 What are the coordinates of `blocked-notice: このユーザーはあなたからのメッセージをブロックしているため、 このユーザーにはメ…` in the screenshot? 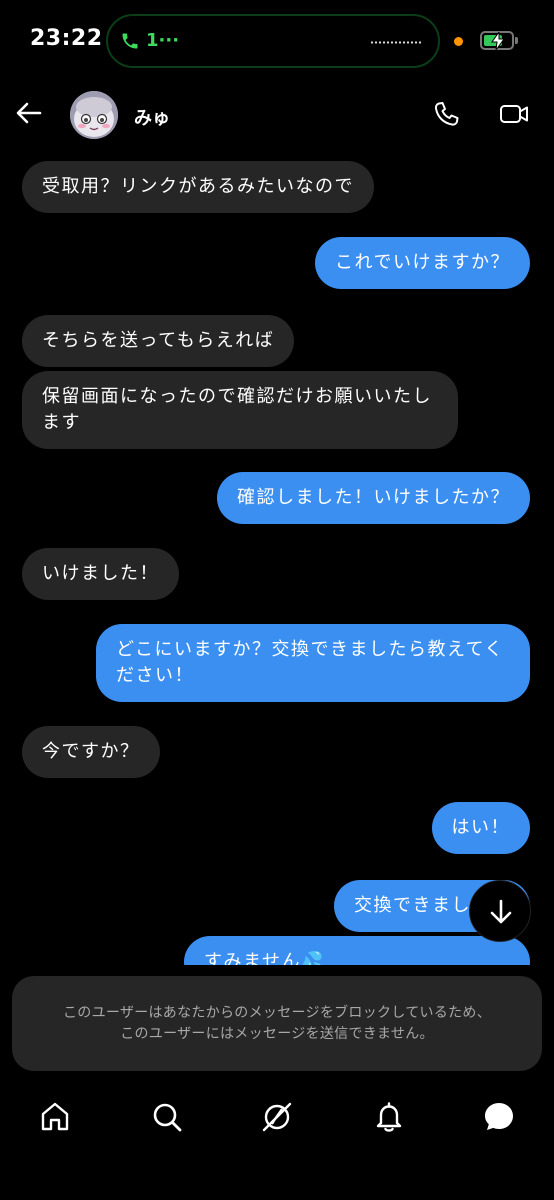 It's located at (277, 1023).